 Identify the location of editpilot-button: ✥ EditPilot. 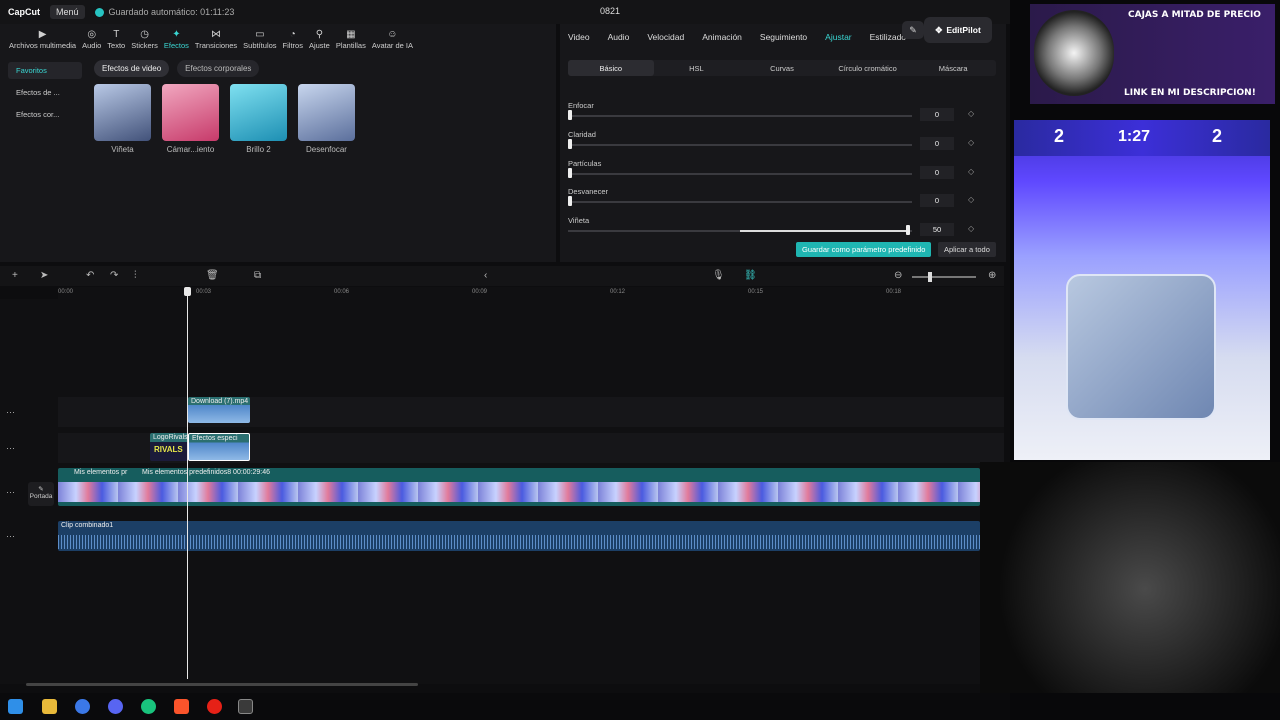
(958, 30).